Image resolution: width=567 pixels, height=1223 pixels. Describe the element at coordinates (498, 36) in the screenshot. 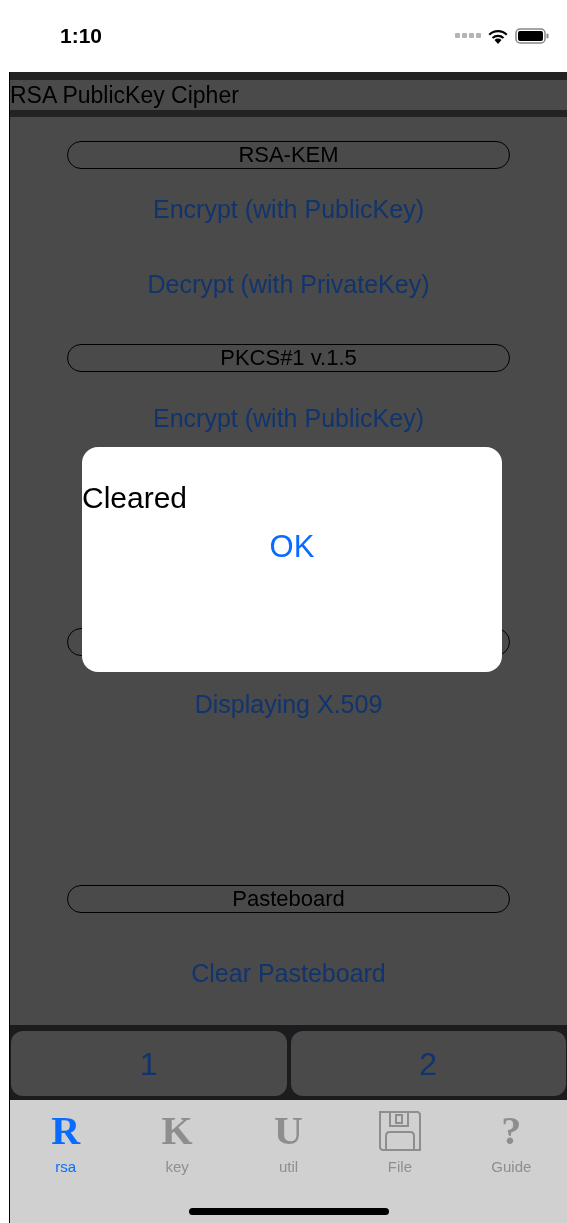

I see `wifi-icon` at that location.